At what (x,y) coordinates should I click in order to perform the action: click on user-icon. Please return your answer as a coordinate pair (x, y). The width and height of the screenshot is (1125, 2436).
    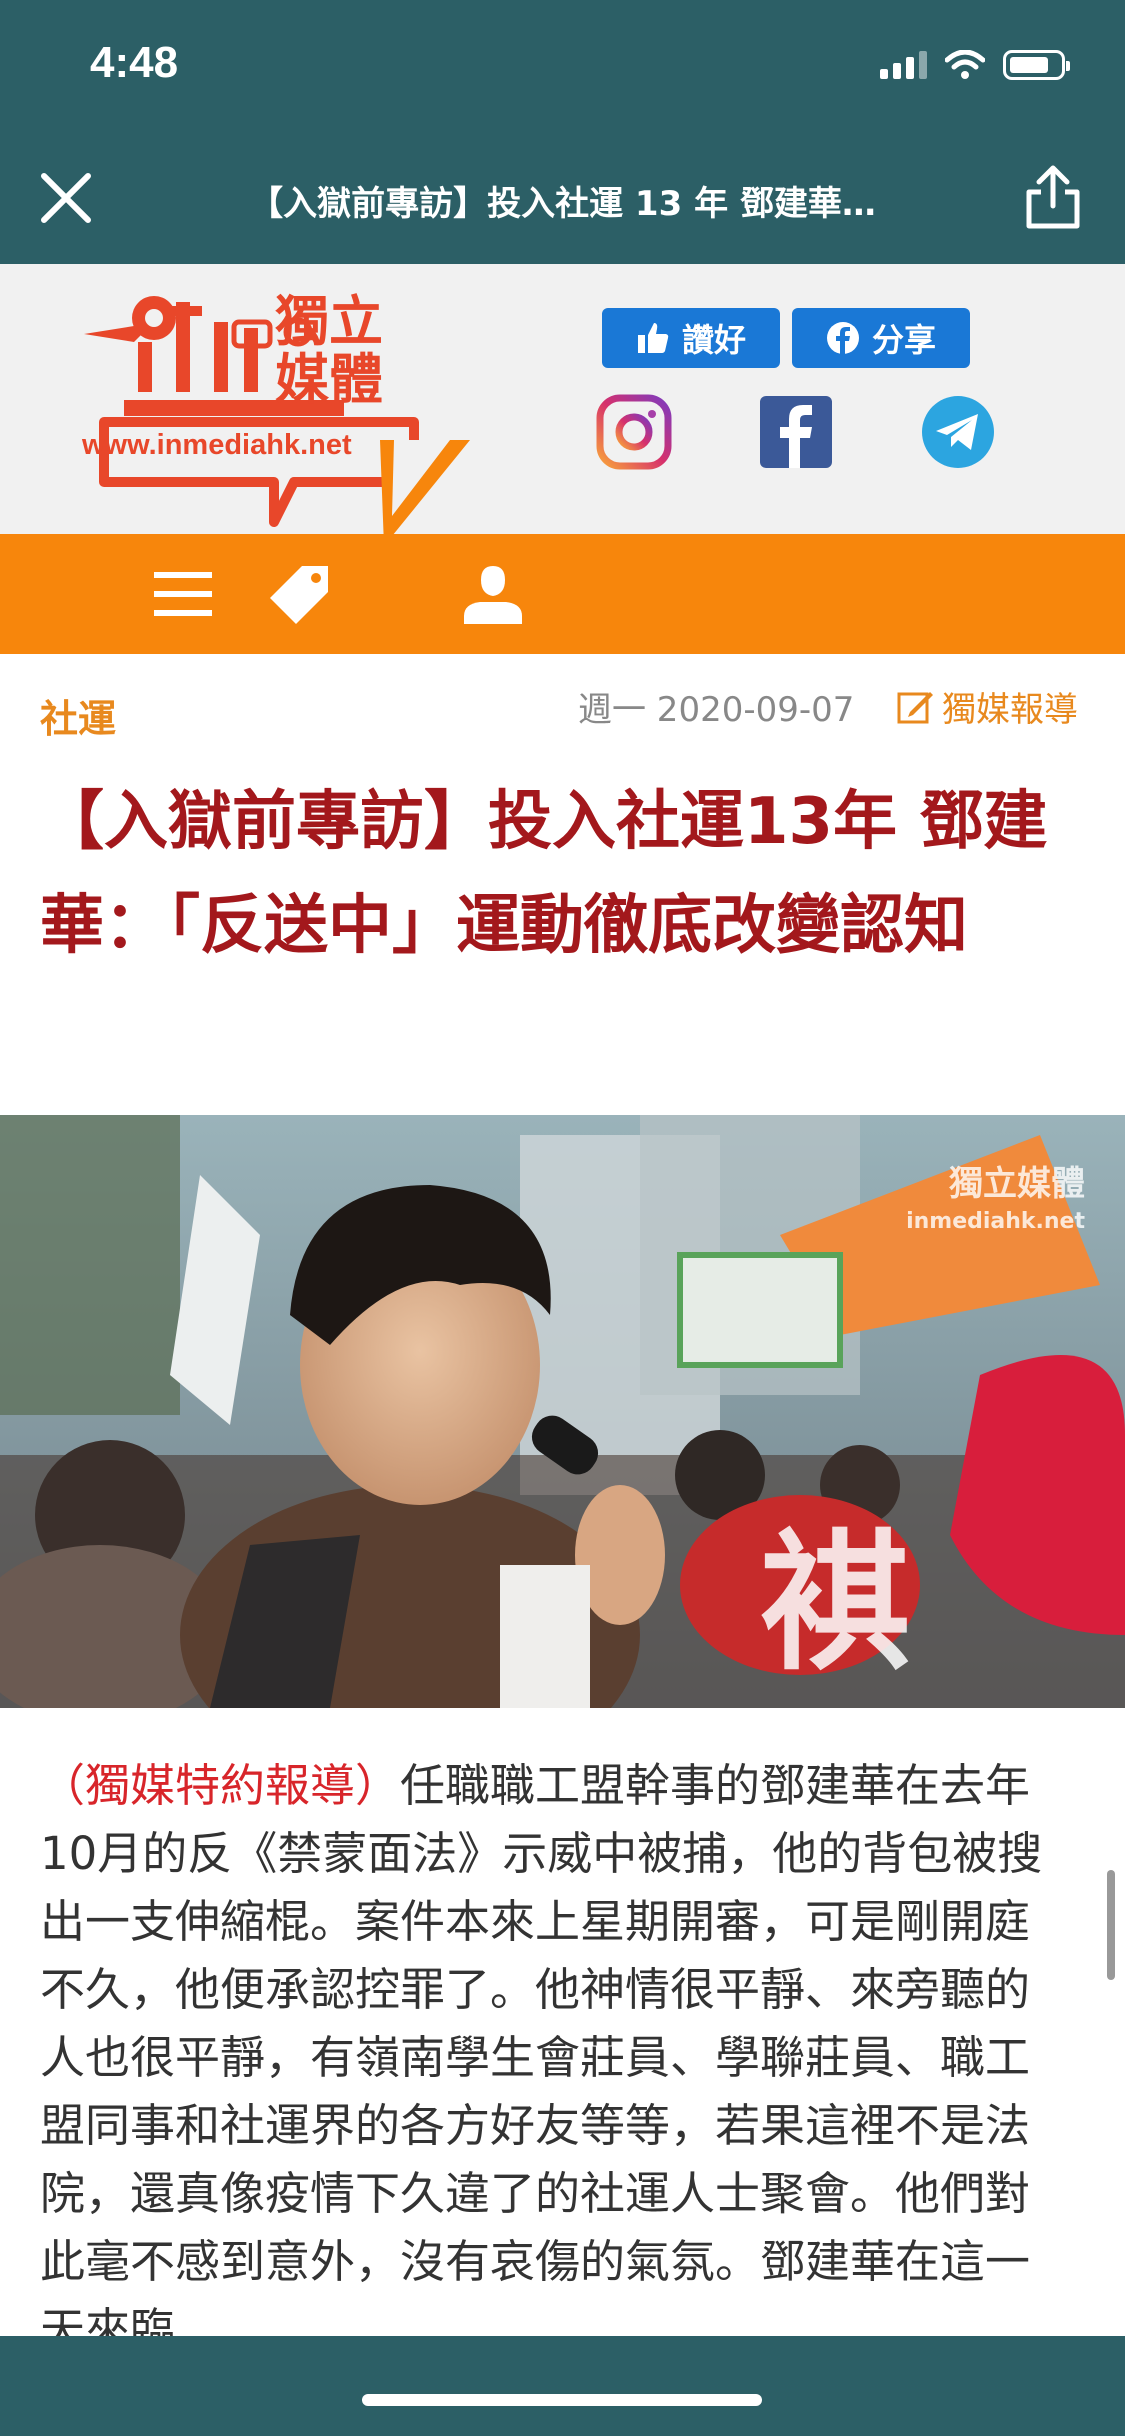
    Looking at the image, I should click on (493, 594).